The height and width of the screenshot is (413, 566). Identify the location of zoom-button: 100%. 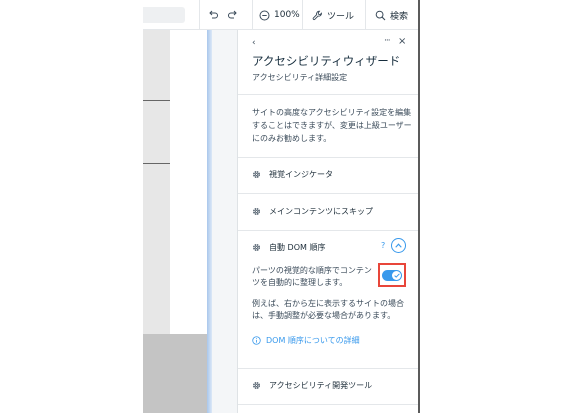
(279, 15).